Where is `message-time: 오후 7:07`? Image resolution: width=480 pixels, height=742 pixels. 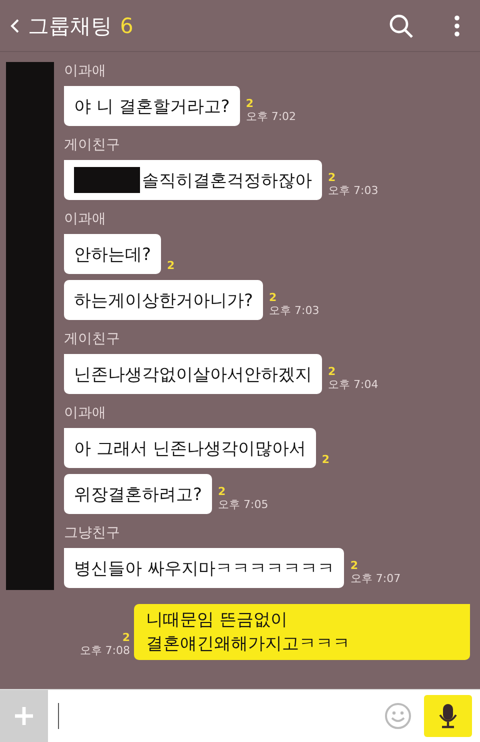 message-time: 오후 7:07 is located at coordinates (375, 579).